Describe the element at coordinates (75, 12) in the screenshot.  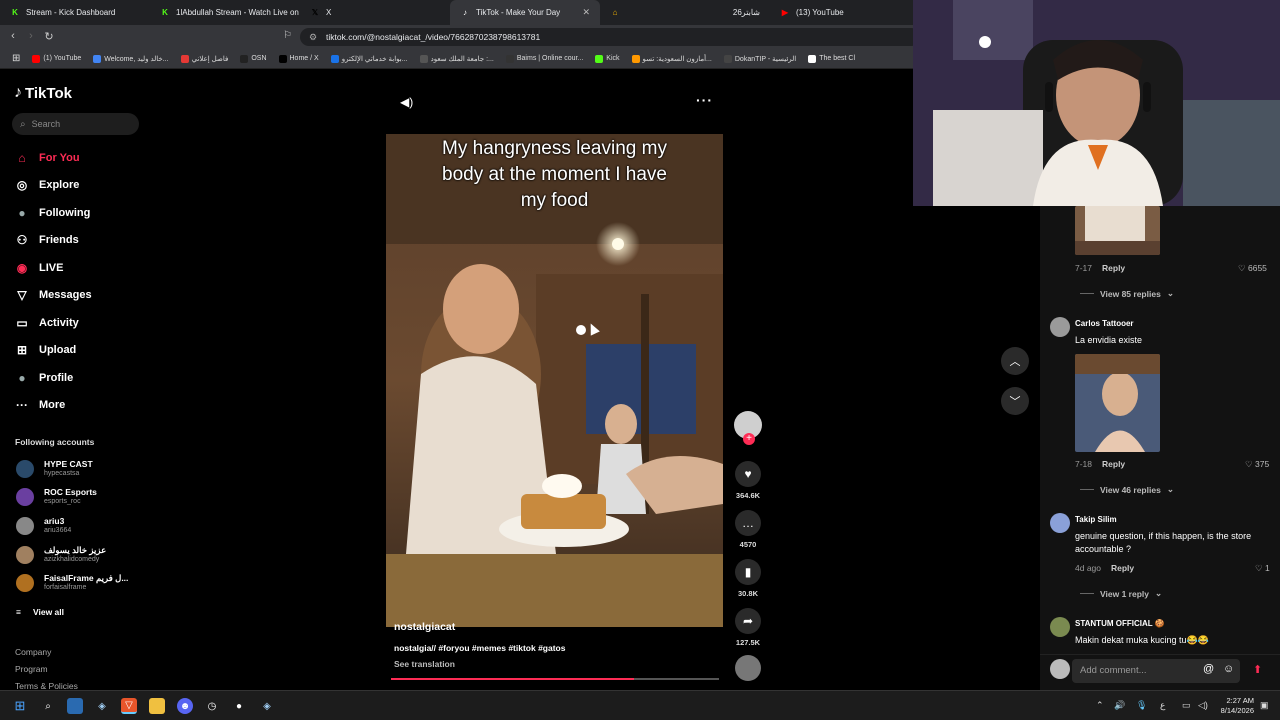
I see `browser-tab: K Stream - Kick Dashboard` at that location.